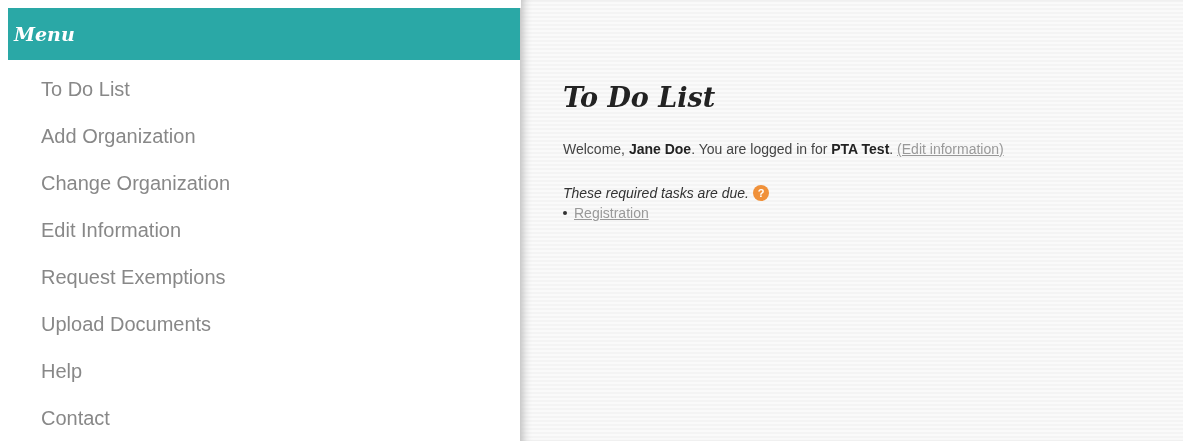 Image resolution: width=1183 pixels, height=441 pixels. Describe the element at coordinates (611, 213) in the screenshot. I see `task-link: Registration` at that location.